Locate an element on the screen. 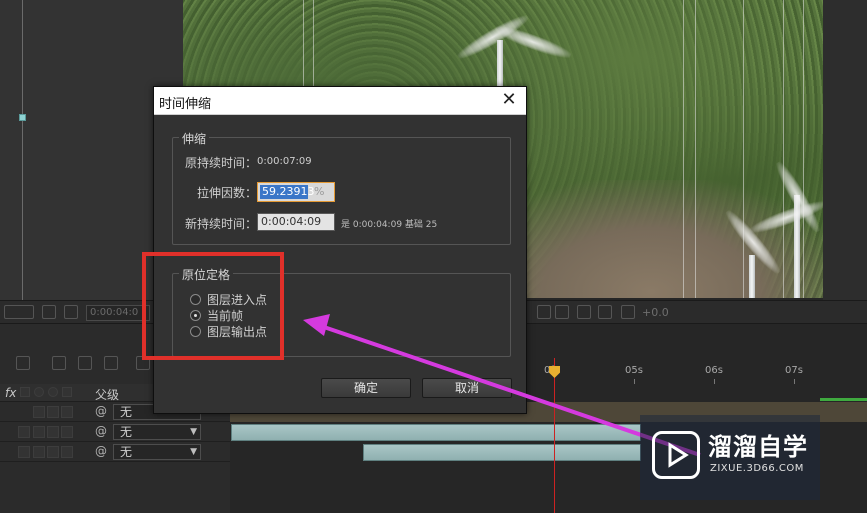 Image resolution: width=867 pixels, height=513 pixels. play-logo-icon is located at coordinates (676, 455).